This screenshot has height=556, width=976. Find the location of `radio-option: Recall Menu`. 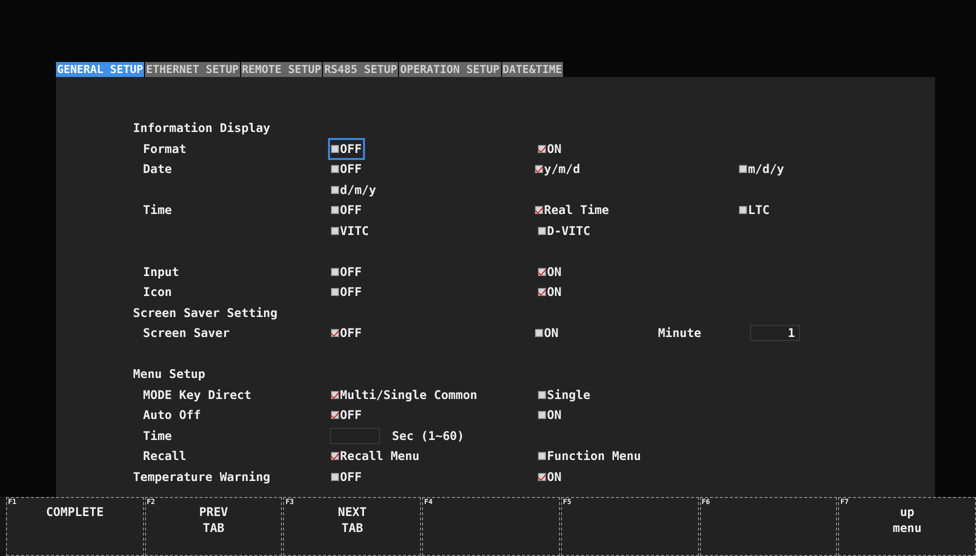

radio-option: Recall Menu is located at coordinates (375, 456).